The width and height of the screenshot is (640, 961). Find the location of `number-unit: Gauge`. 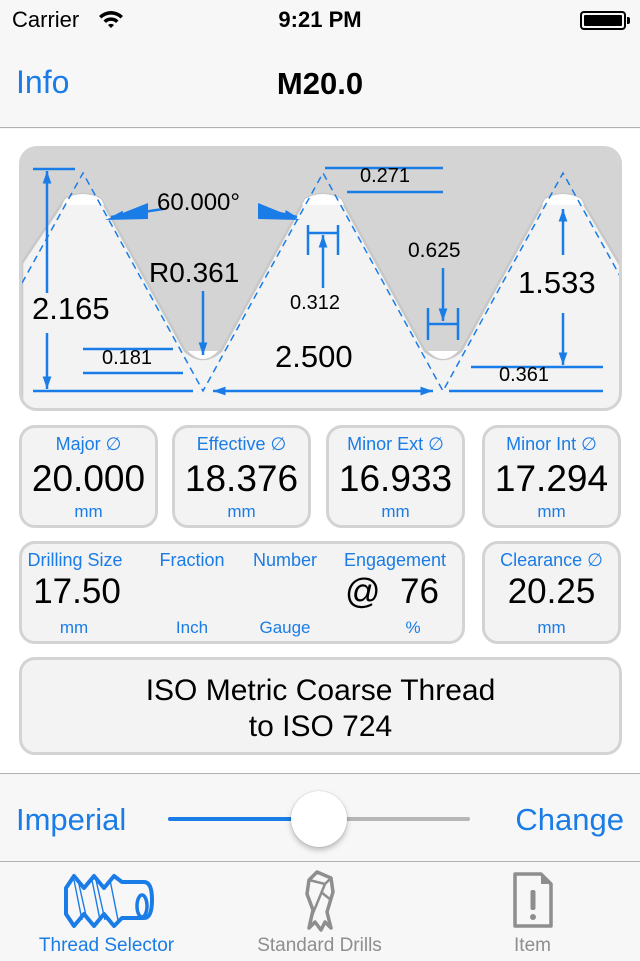

number-unit: Gauge is located at coordinates (285, 627).